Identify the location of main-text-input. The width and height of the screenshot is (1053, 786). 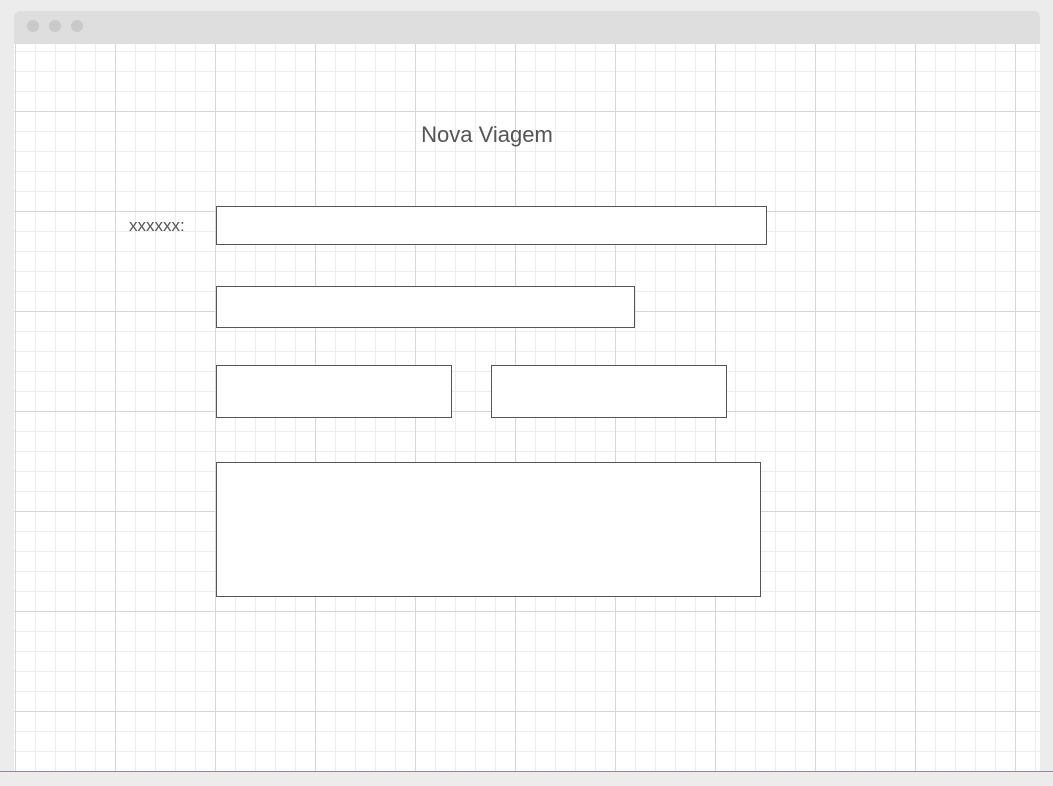
(491, 225).